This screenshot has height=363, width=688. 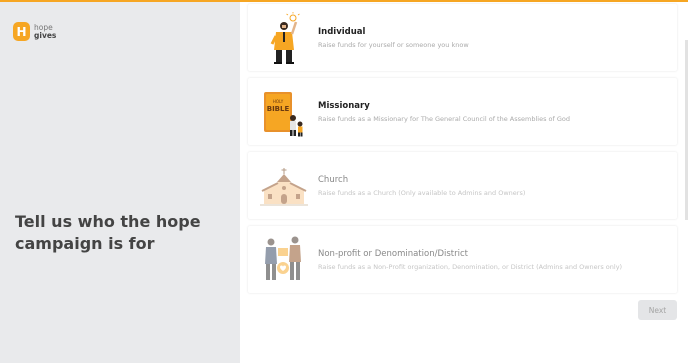 I want to click on option-title: Missionary, so click(x=344, y=105).